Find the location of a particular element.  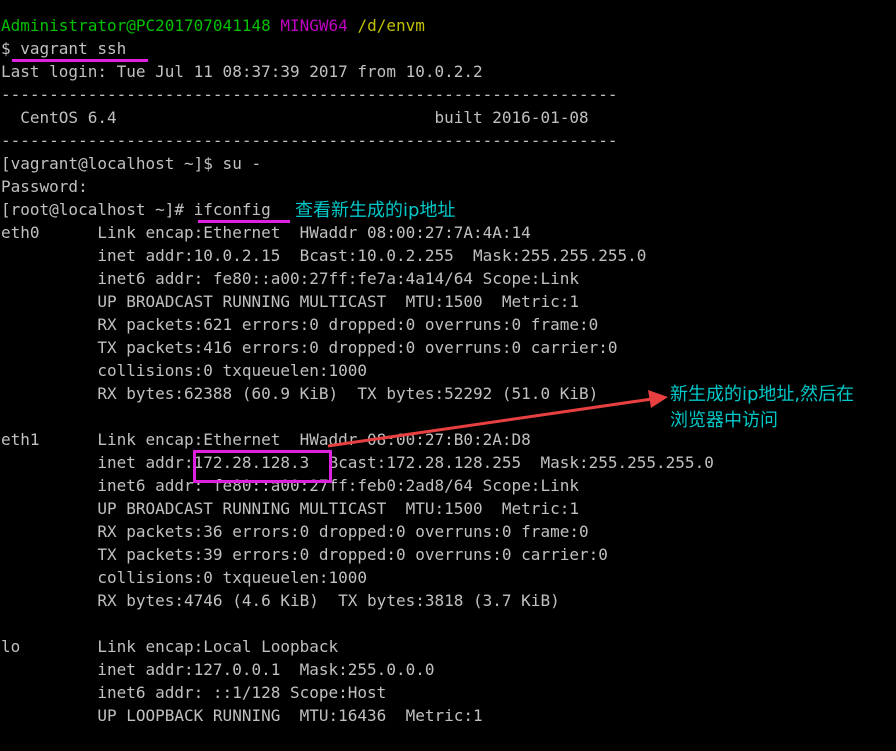

ifconfig-underline is located at coordinates (244, 221).